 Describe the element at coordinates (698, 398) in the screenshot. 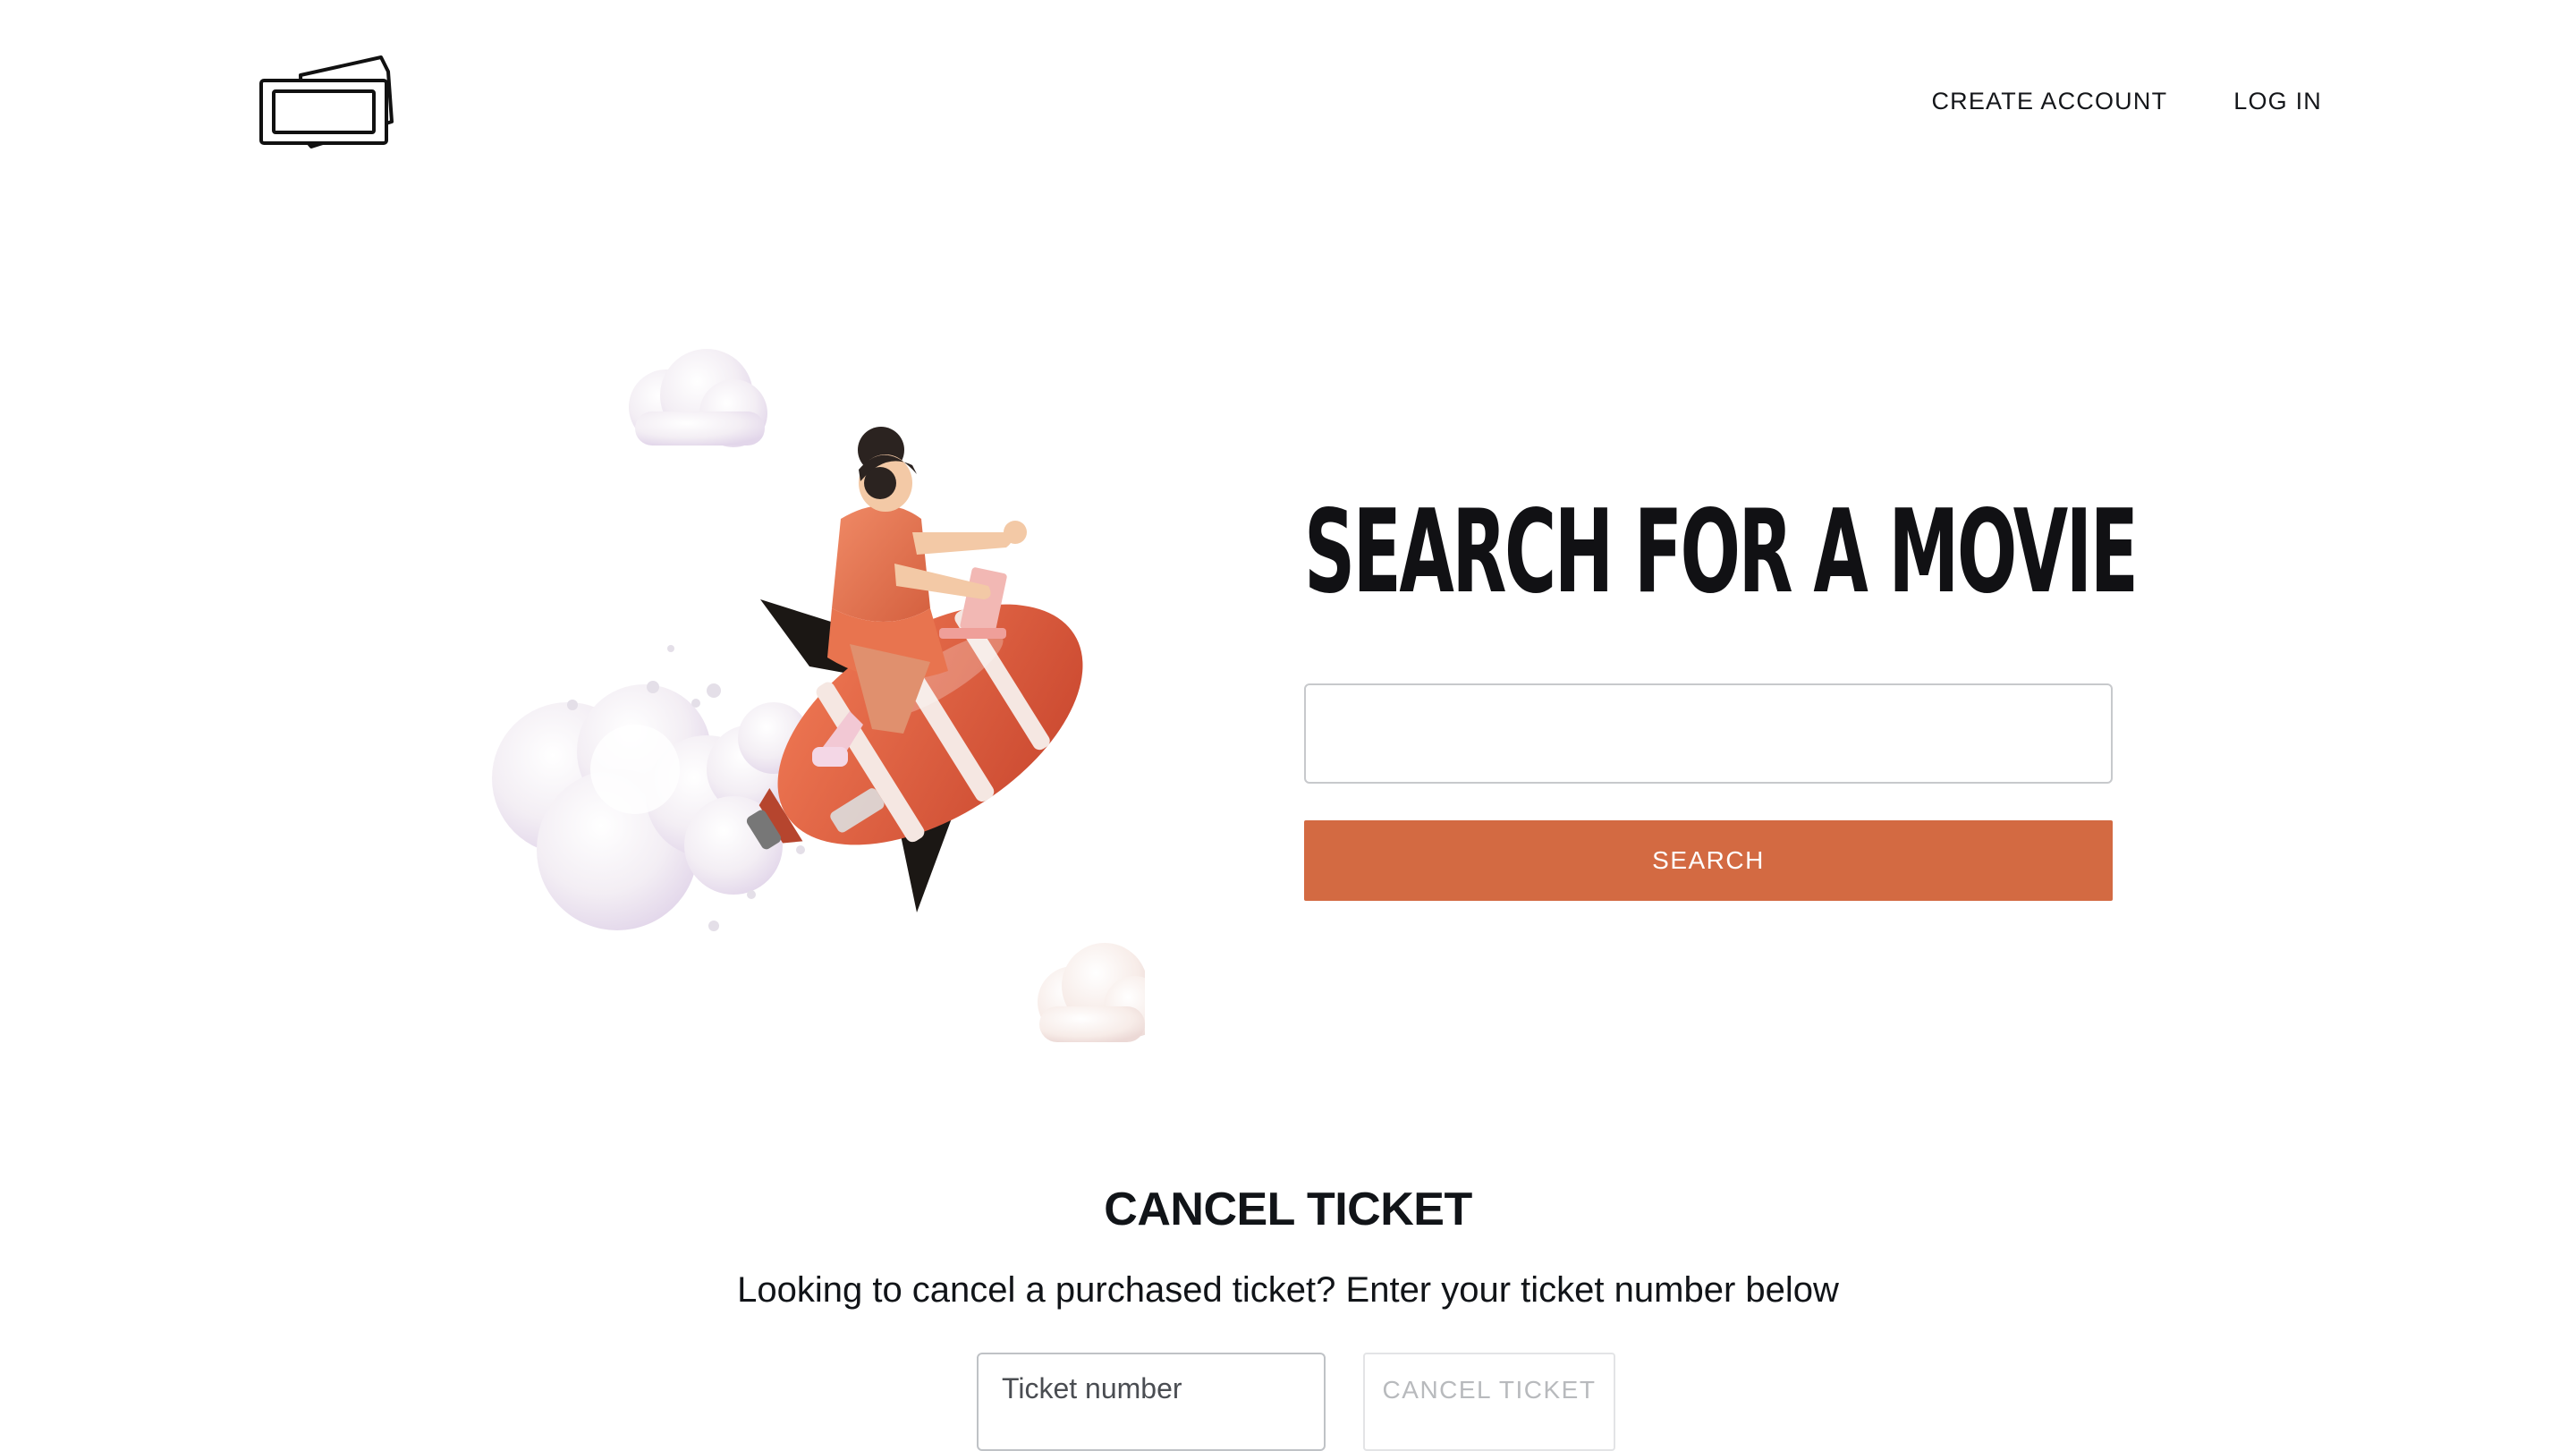

I see `cloud-top` at that location.